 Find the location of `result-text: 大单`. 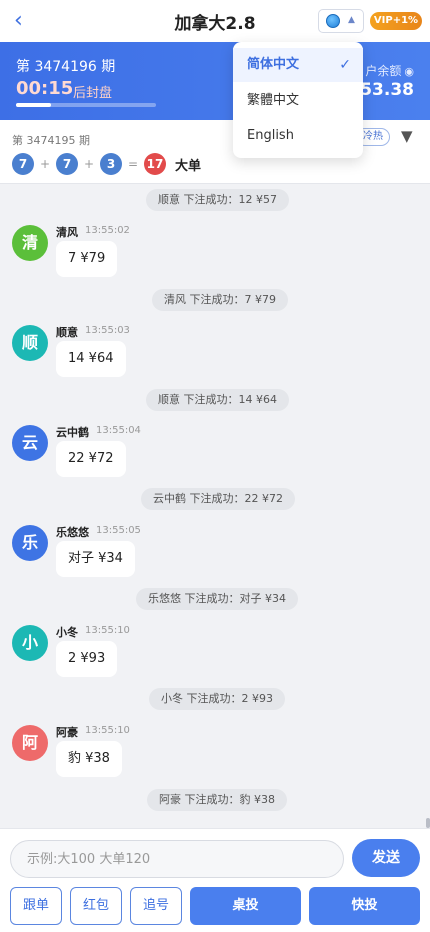

result-text: 大单 is located at coordinates (188, 166).